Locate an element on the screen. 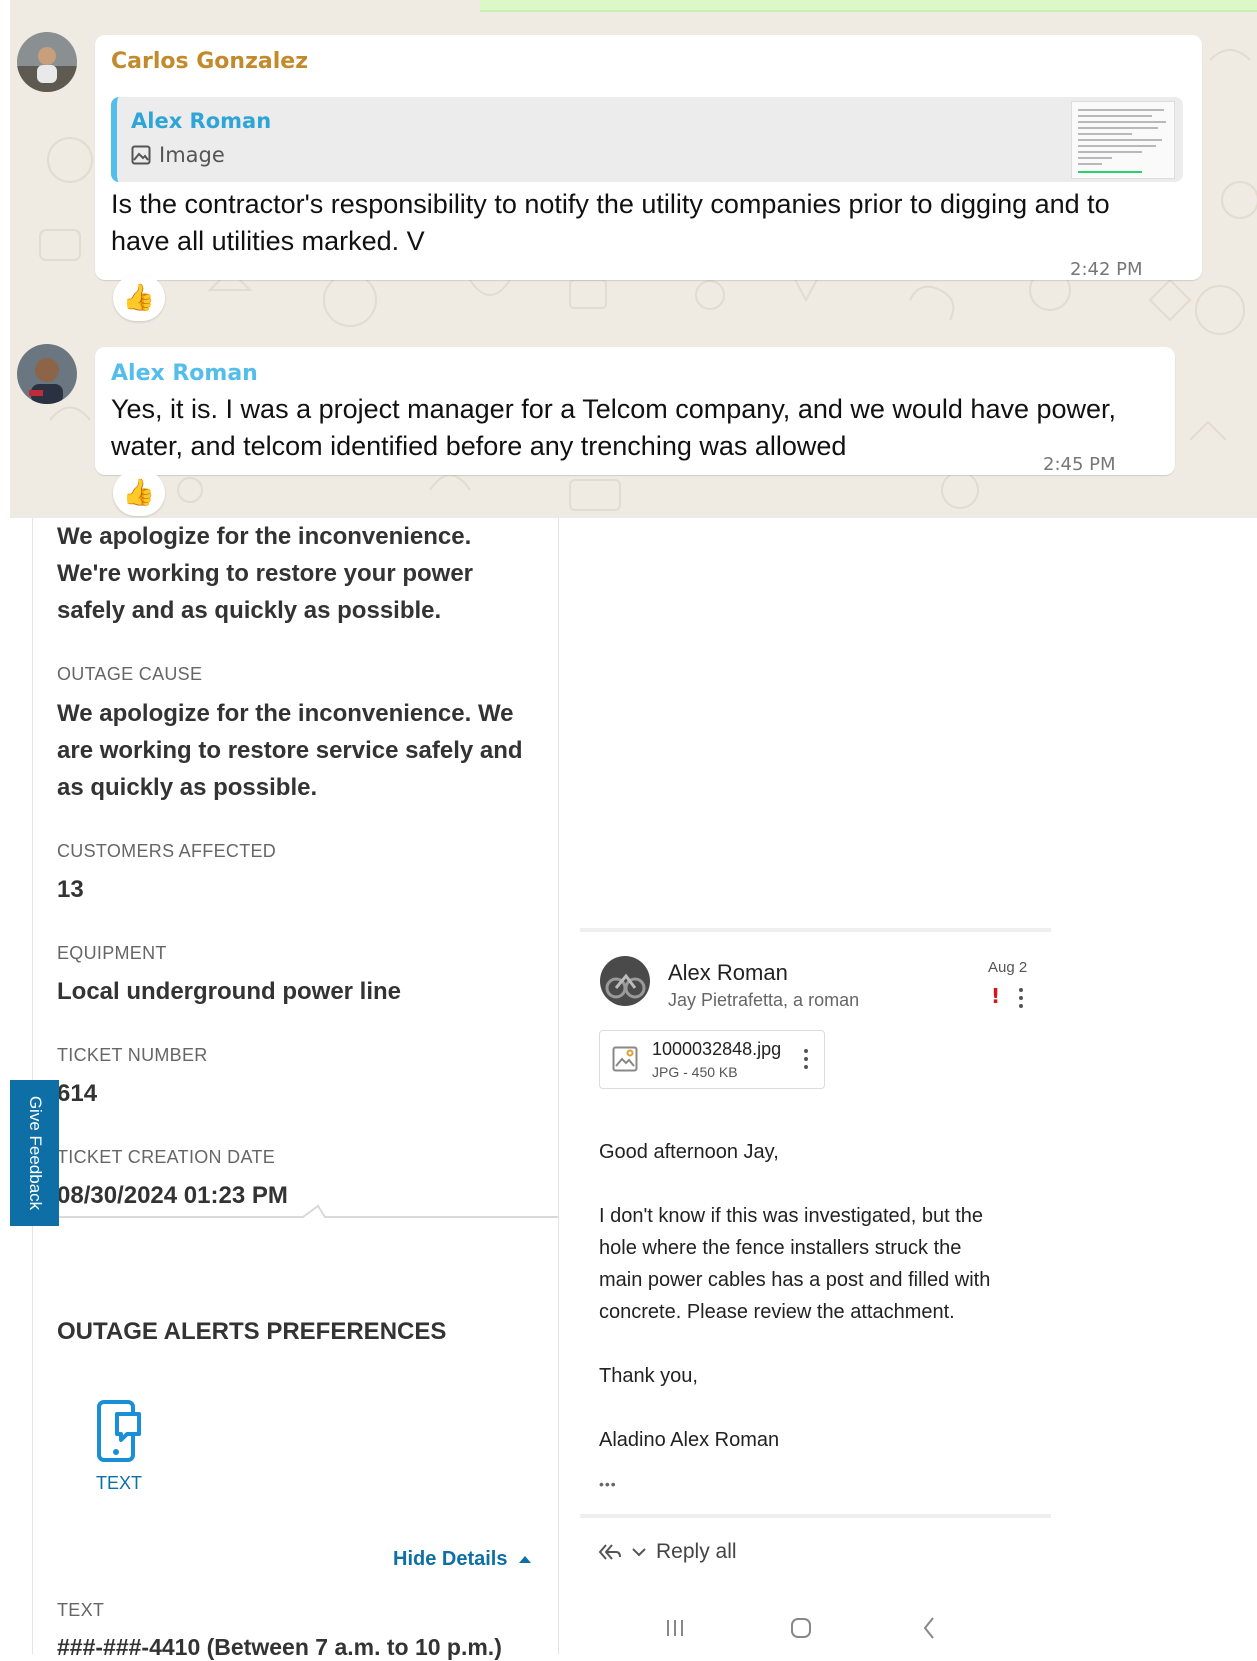  message-time: 2:45 PM is located at coordinates (1079, 464).